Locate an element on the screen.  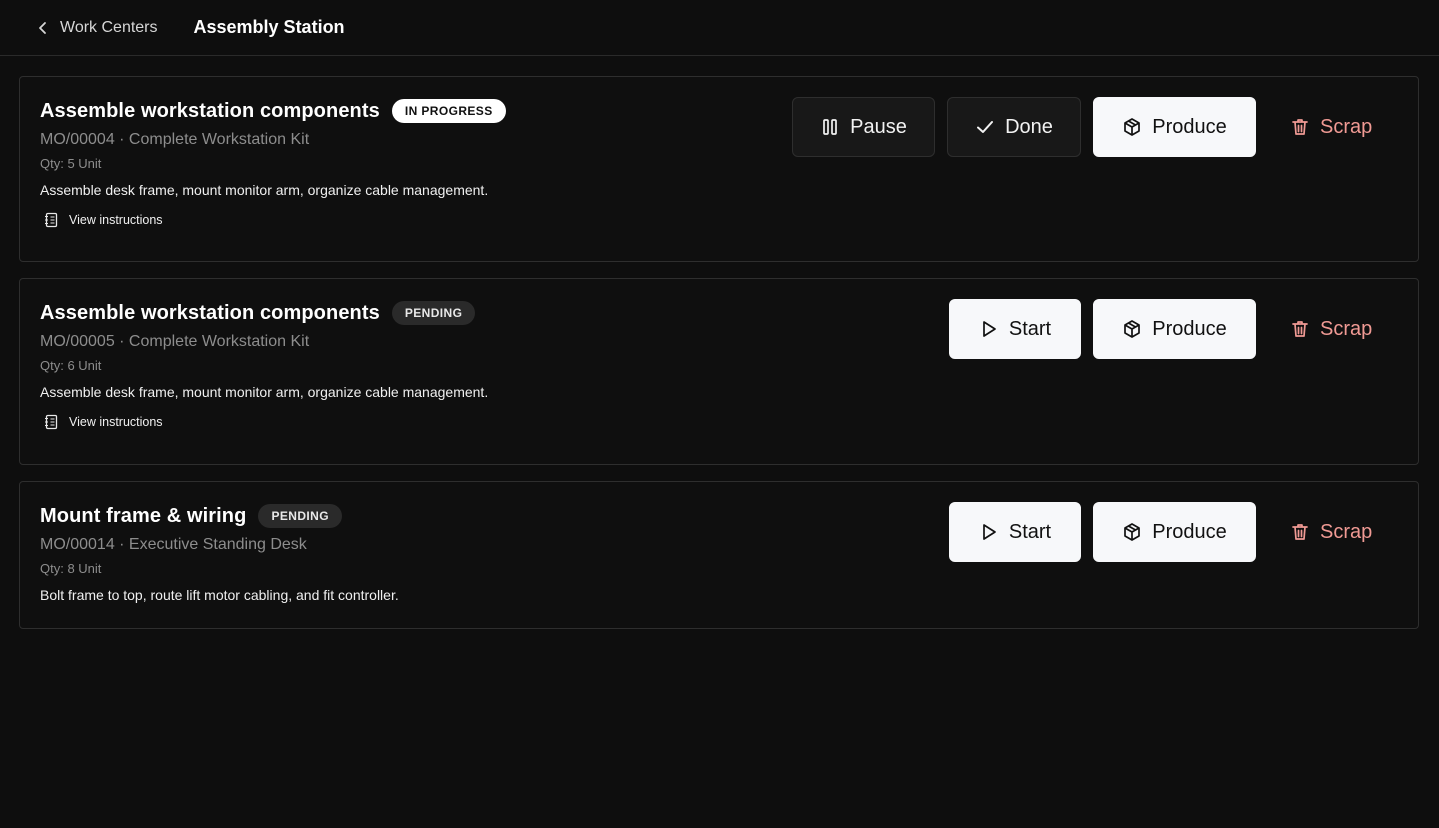
chevron-left-icon is located at coordinates (42, 27).